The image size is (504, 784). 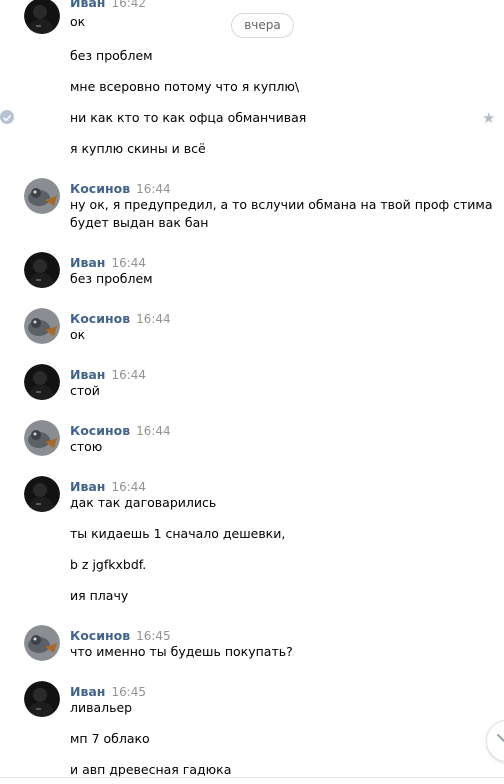 I want to click on scroll-down-button, so click(x=495, y=741).